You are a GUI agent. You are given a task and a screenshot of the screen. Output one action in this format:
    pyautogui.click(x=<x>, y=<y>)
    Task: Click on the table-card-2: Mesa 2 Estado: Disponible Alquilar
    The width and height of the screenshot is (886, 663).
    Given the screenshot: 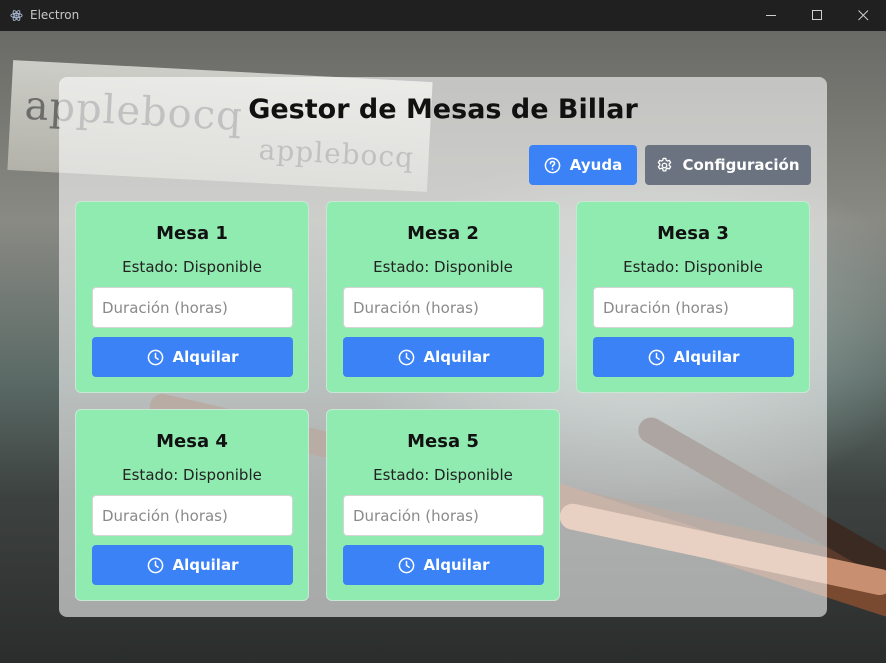 What is the action you would take?
    pyautogui.click(x=443, y=297)
    